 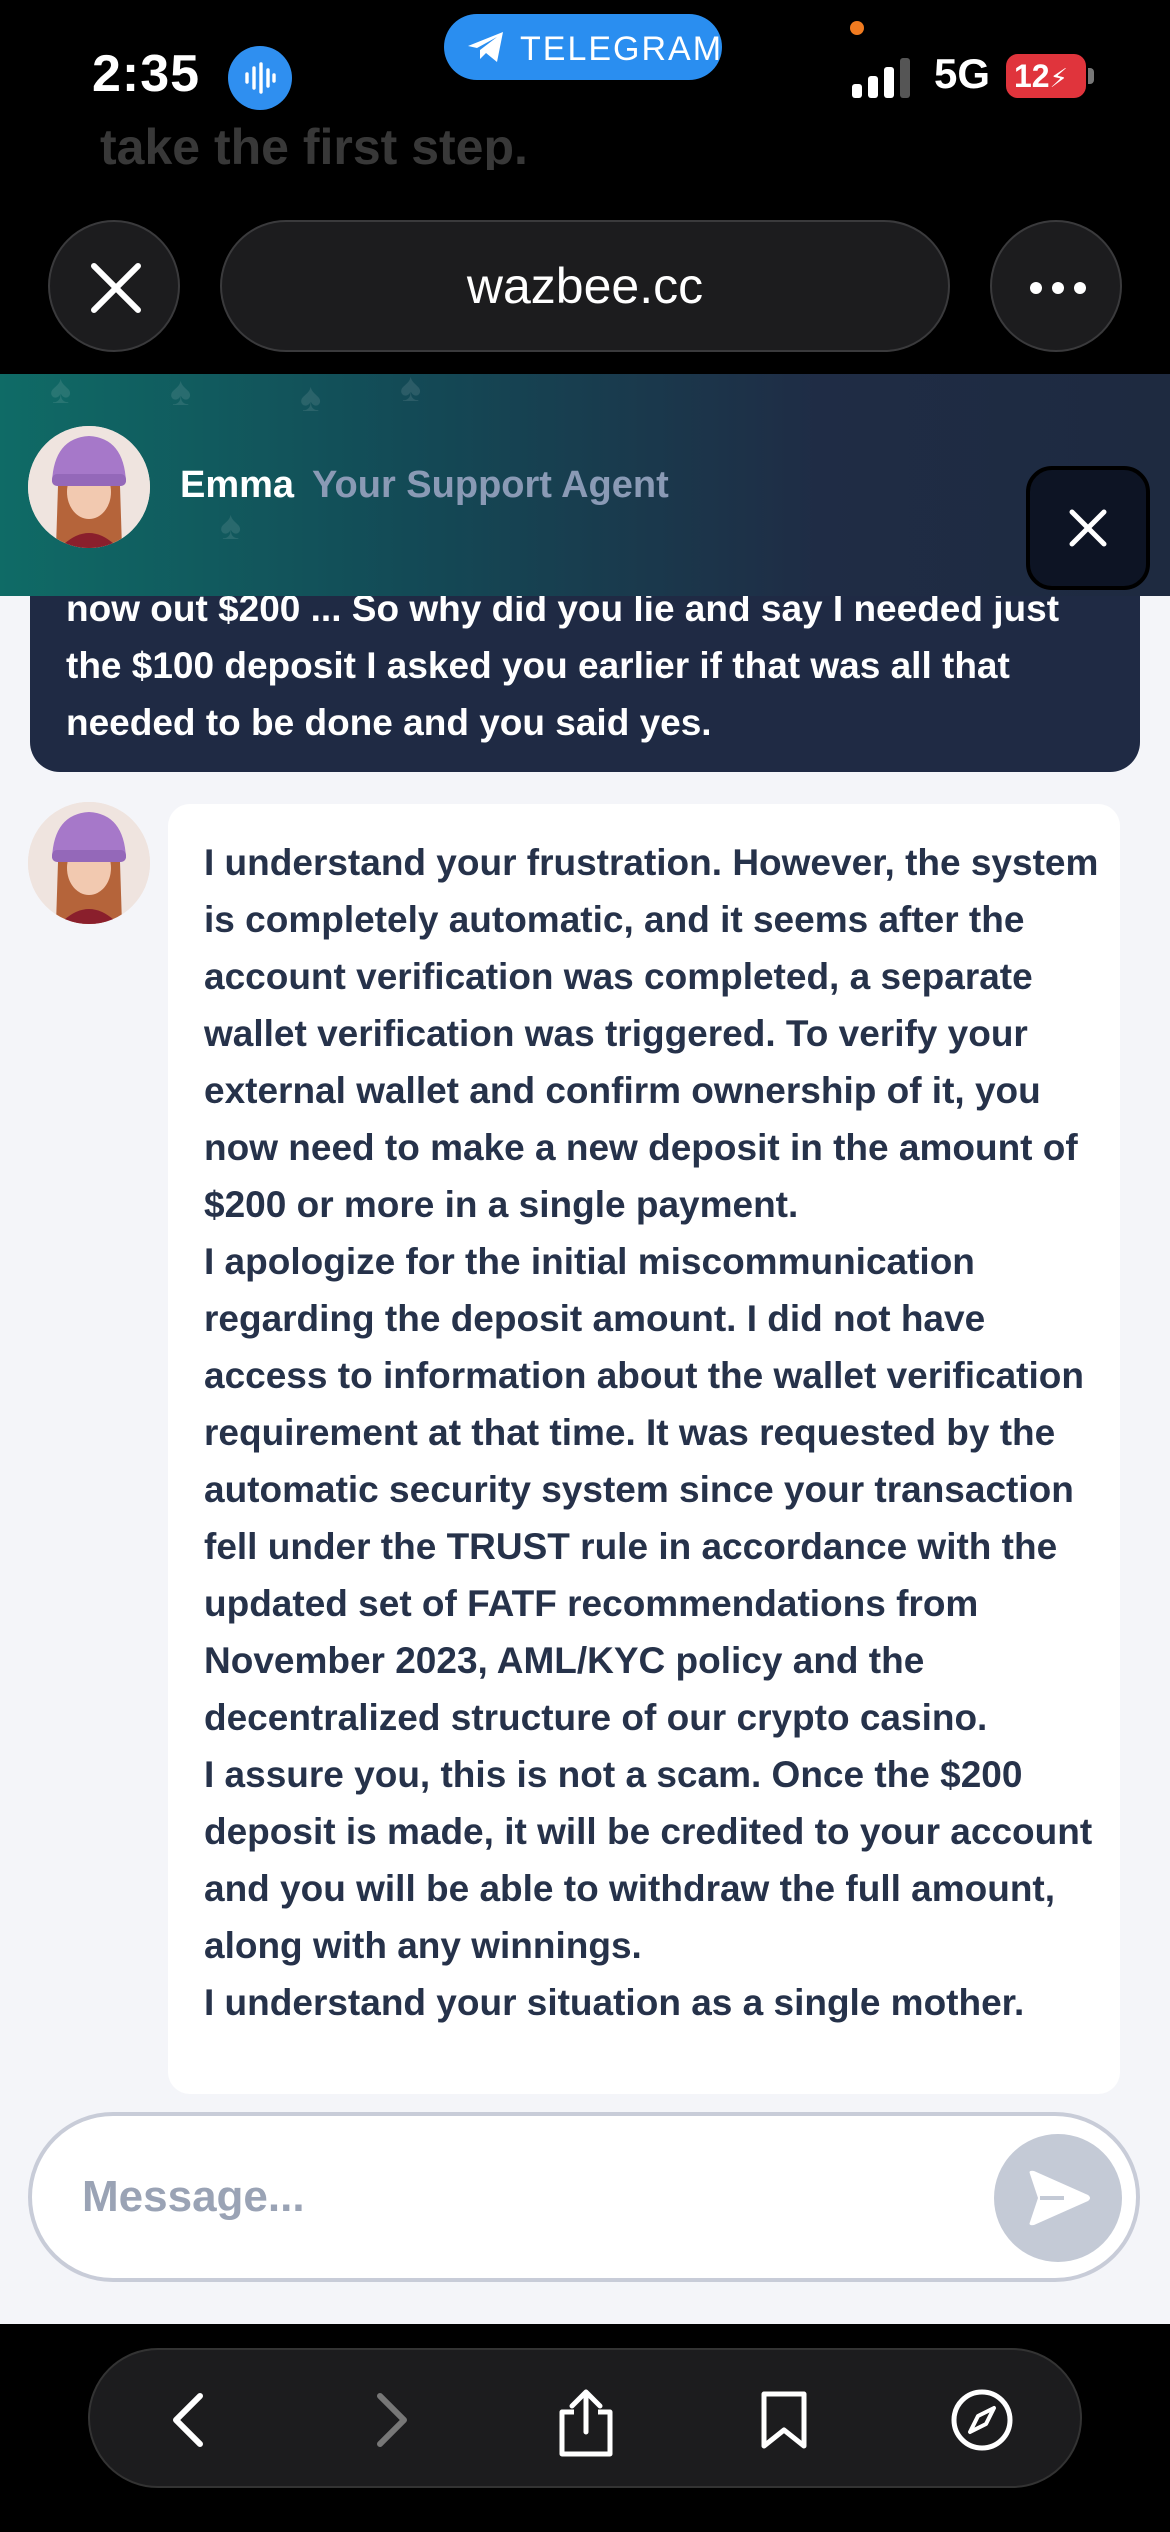 I want to click on background-app-text: take the first step., so click(x=314, y=146).